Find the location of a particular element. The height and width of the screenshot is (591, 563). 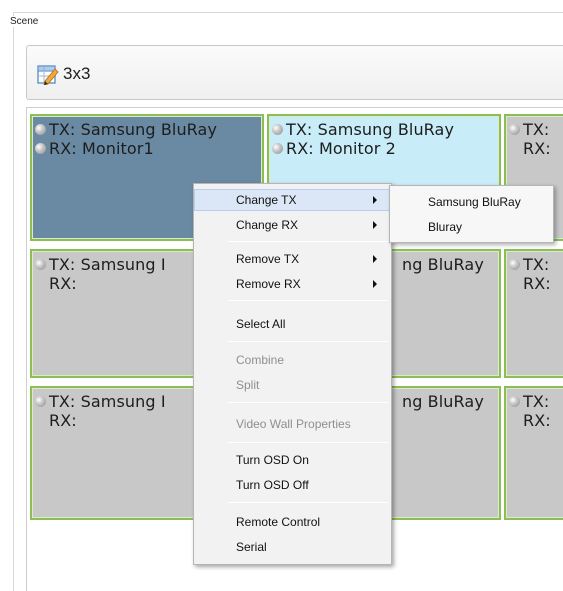

menu-item-combine: Combine is located at coordinates (292, 360).